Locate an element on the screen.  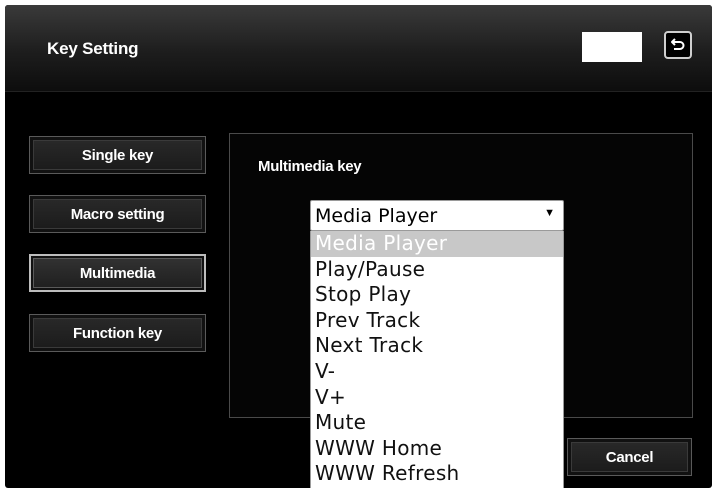
panel-label: Multimedia key is located at coordinates (310, 166).